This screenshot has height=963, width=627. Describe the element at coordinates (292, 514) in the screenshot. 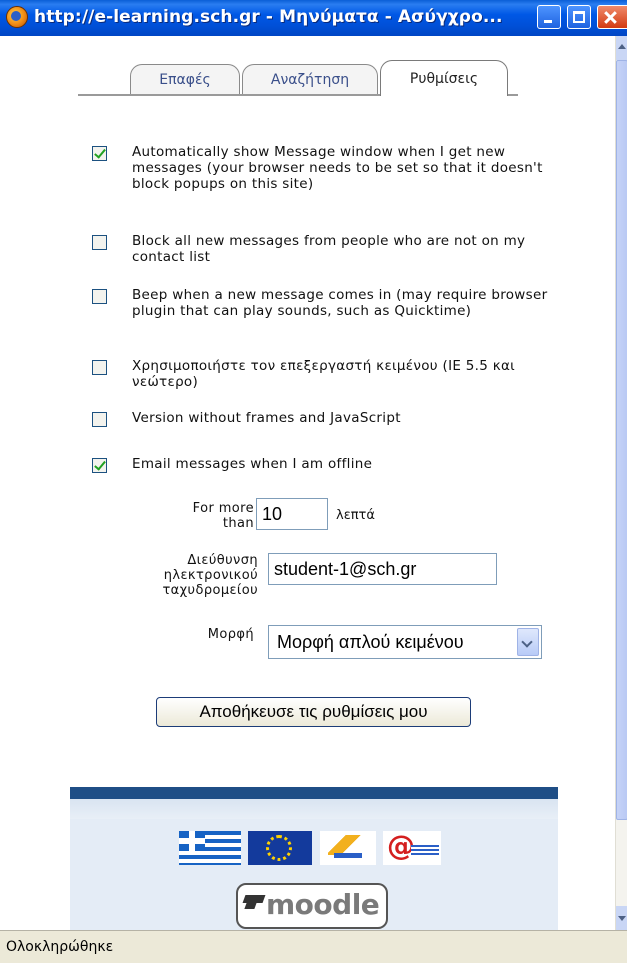

I see `minutes-input: 10` at that location.